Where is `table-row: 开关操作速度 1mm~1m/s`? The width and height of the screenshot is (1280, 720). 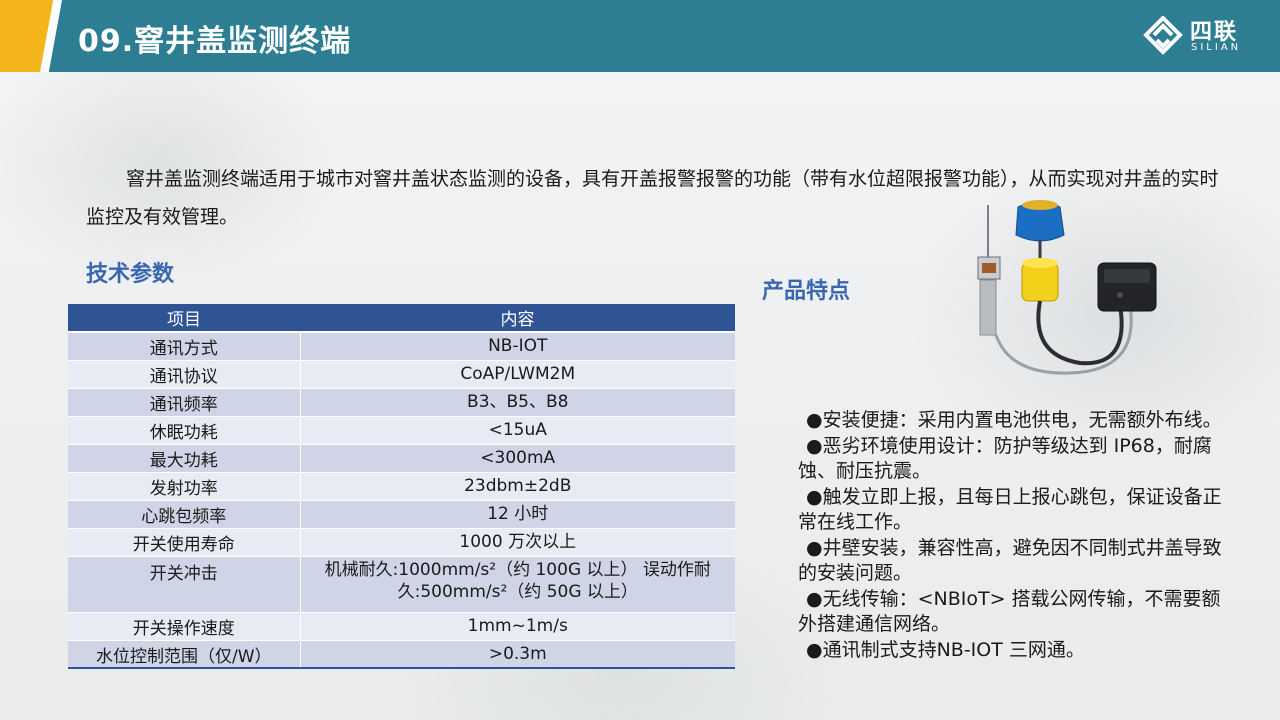
table-row: 开关操作速度 1mm~1m/s is located at coordinates (401, 625).